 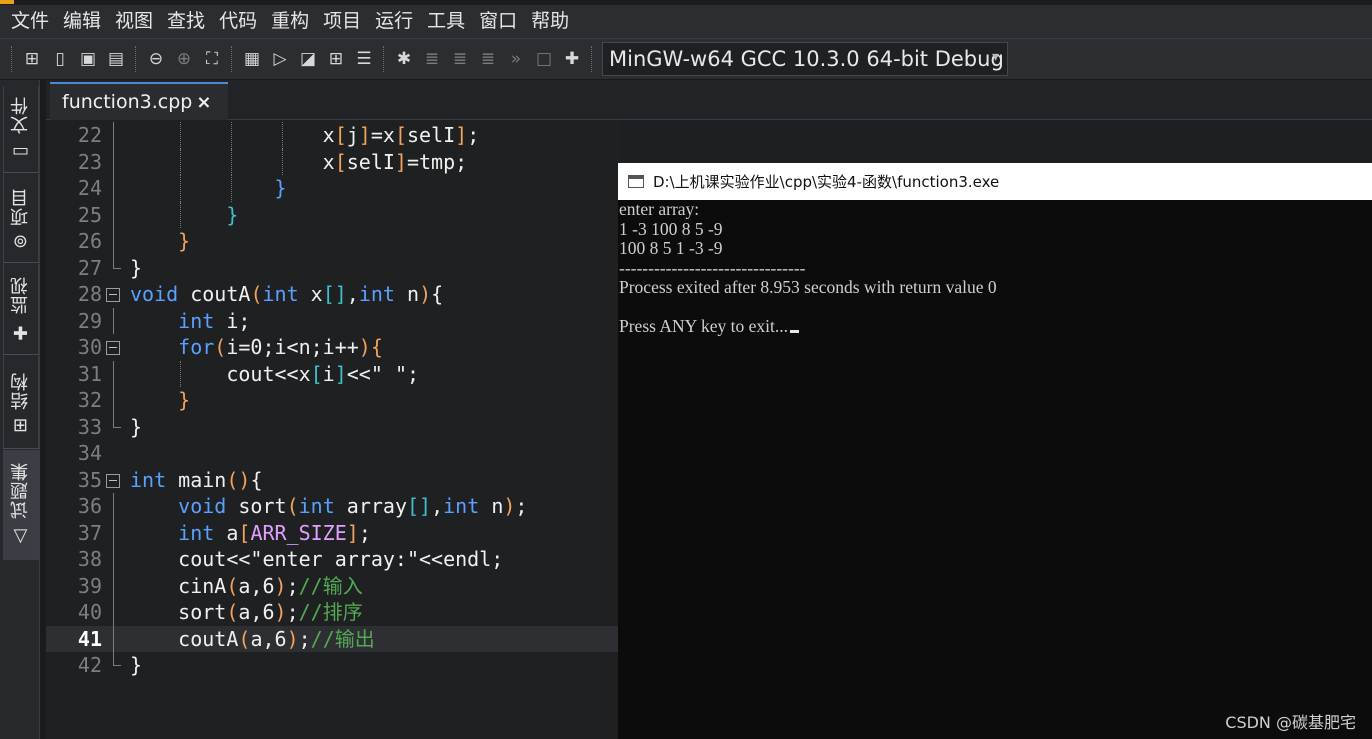 What do you see at coordinates (89, 161) in the screenshot?
I see `line-number: 23` at bounding box center [89, 161].